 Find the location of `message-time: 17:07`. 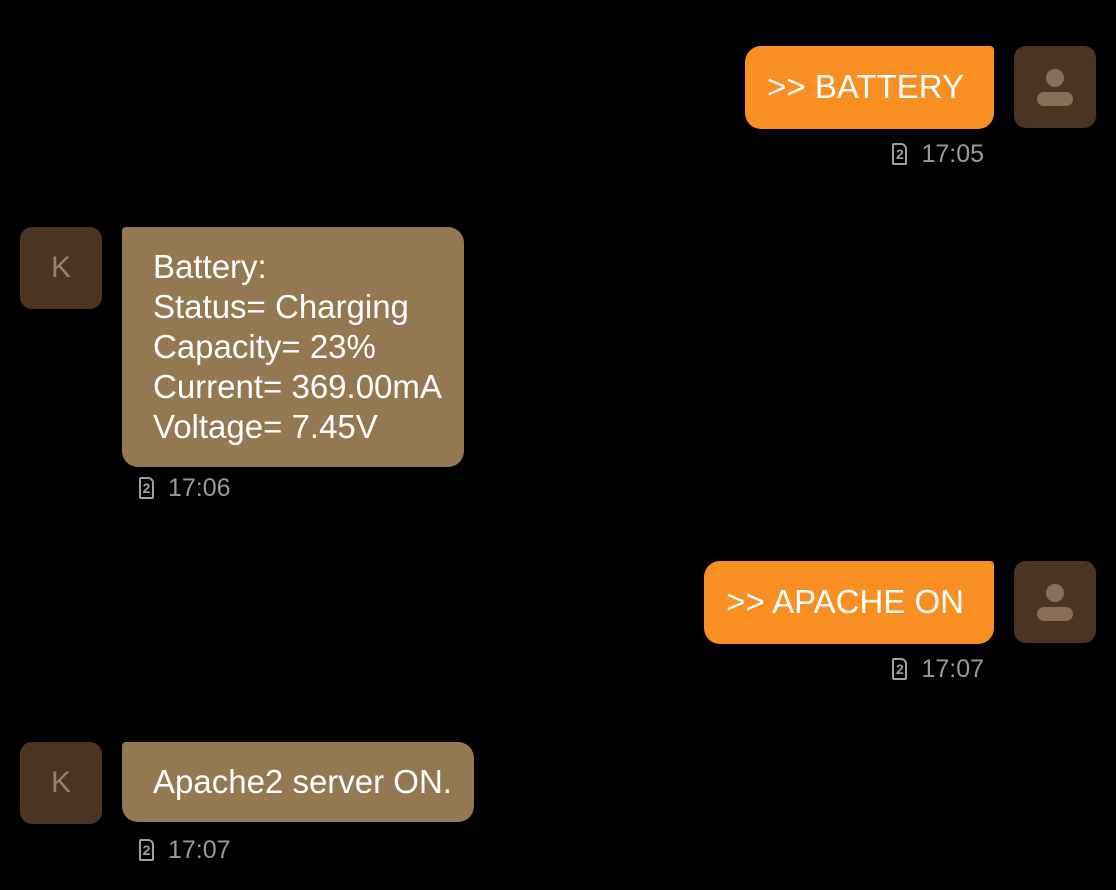

message-time: 17:07 is located at coordinates (199, 850).